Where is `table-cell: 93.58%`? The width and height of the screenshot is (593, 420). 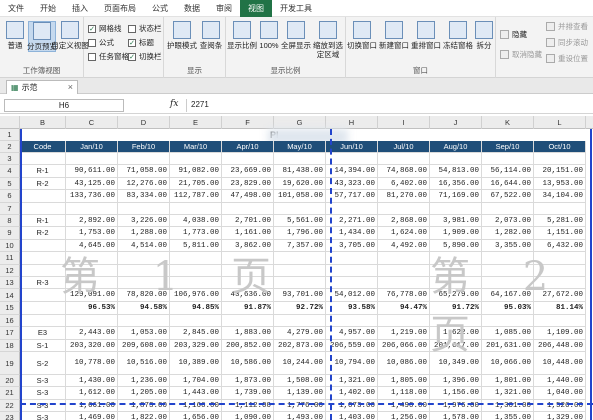 table-cell: 93.58% is located at coordinates (352, 308).